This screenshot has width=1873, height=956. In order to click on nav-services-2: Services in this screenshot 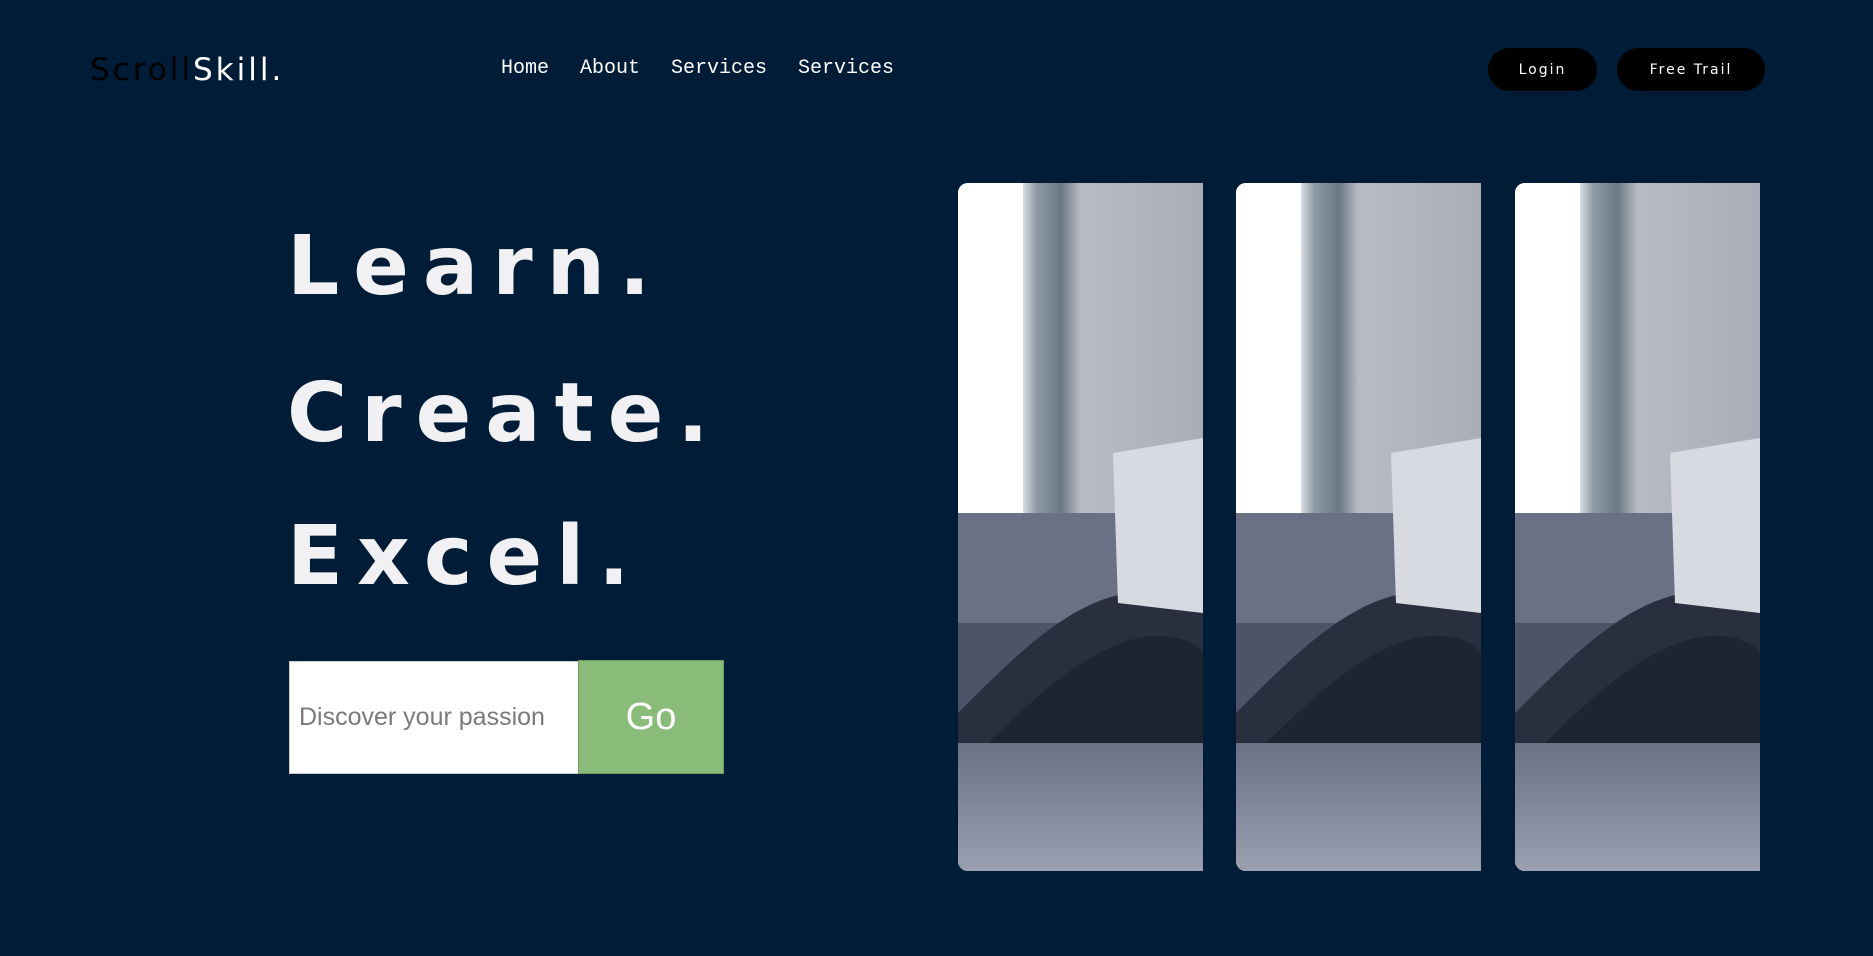, I will do `click(846, 69)`.